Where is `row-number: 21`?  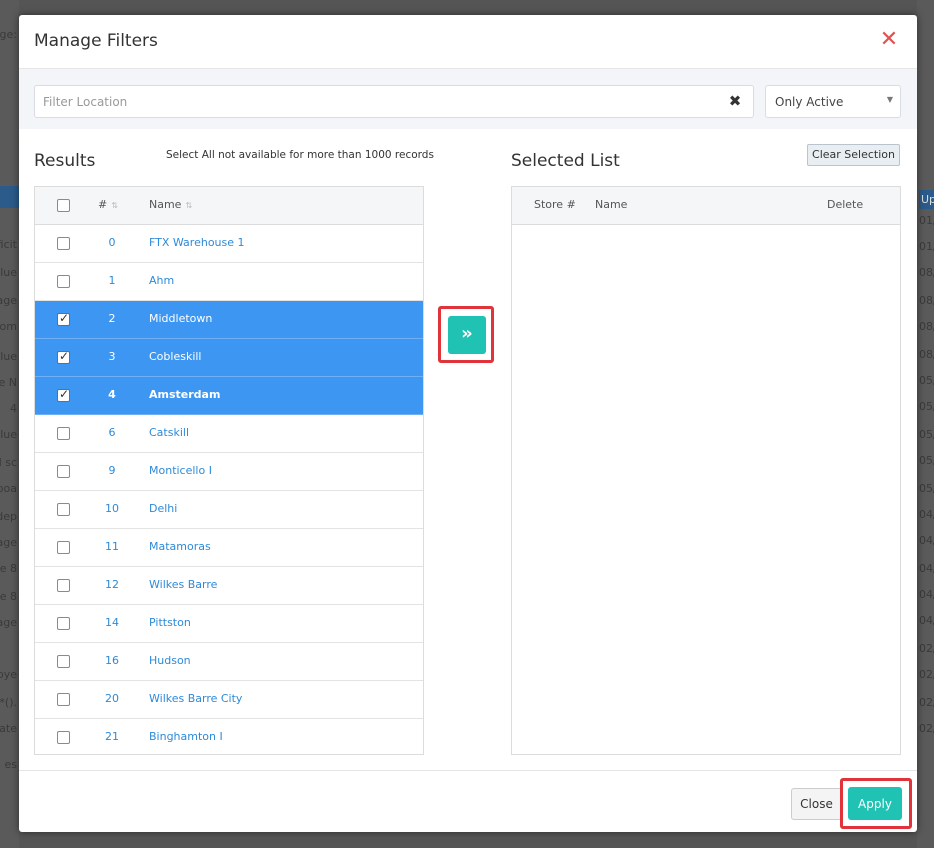 row-number: 21 is located at coordinates (112, 736).